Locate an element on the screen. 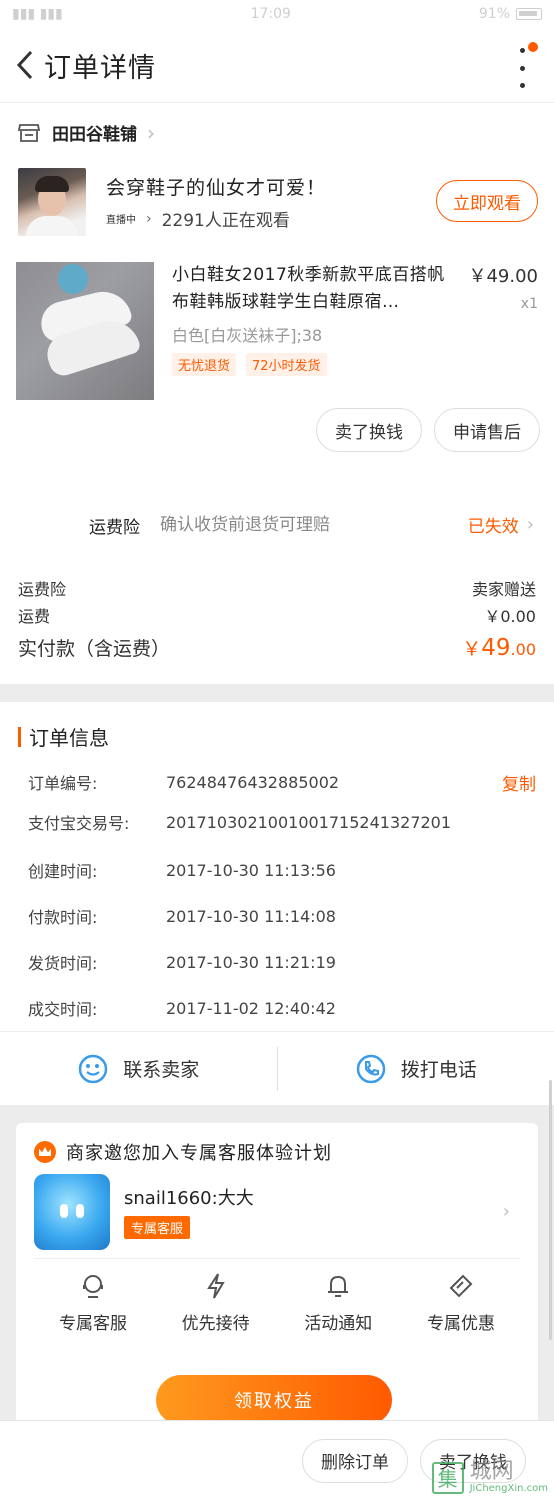 The height and width of the screenshot is (1500, 554). signal-icon: ▮▮▮ ▮▮▮ is located at coordinates (37, 14).